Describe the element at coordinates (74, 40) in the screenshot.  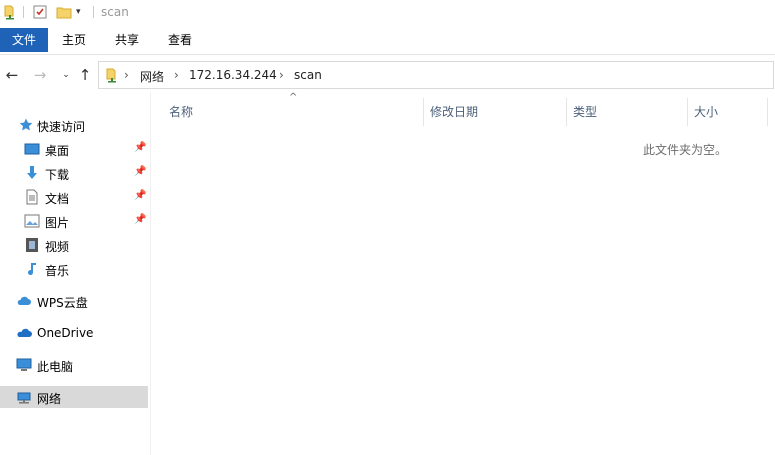
I see `tab-home: 主页` at that location.